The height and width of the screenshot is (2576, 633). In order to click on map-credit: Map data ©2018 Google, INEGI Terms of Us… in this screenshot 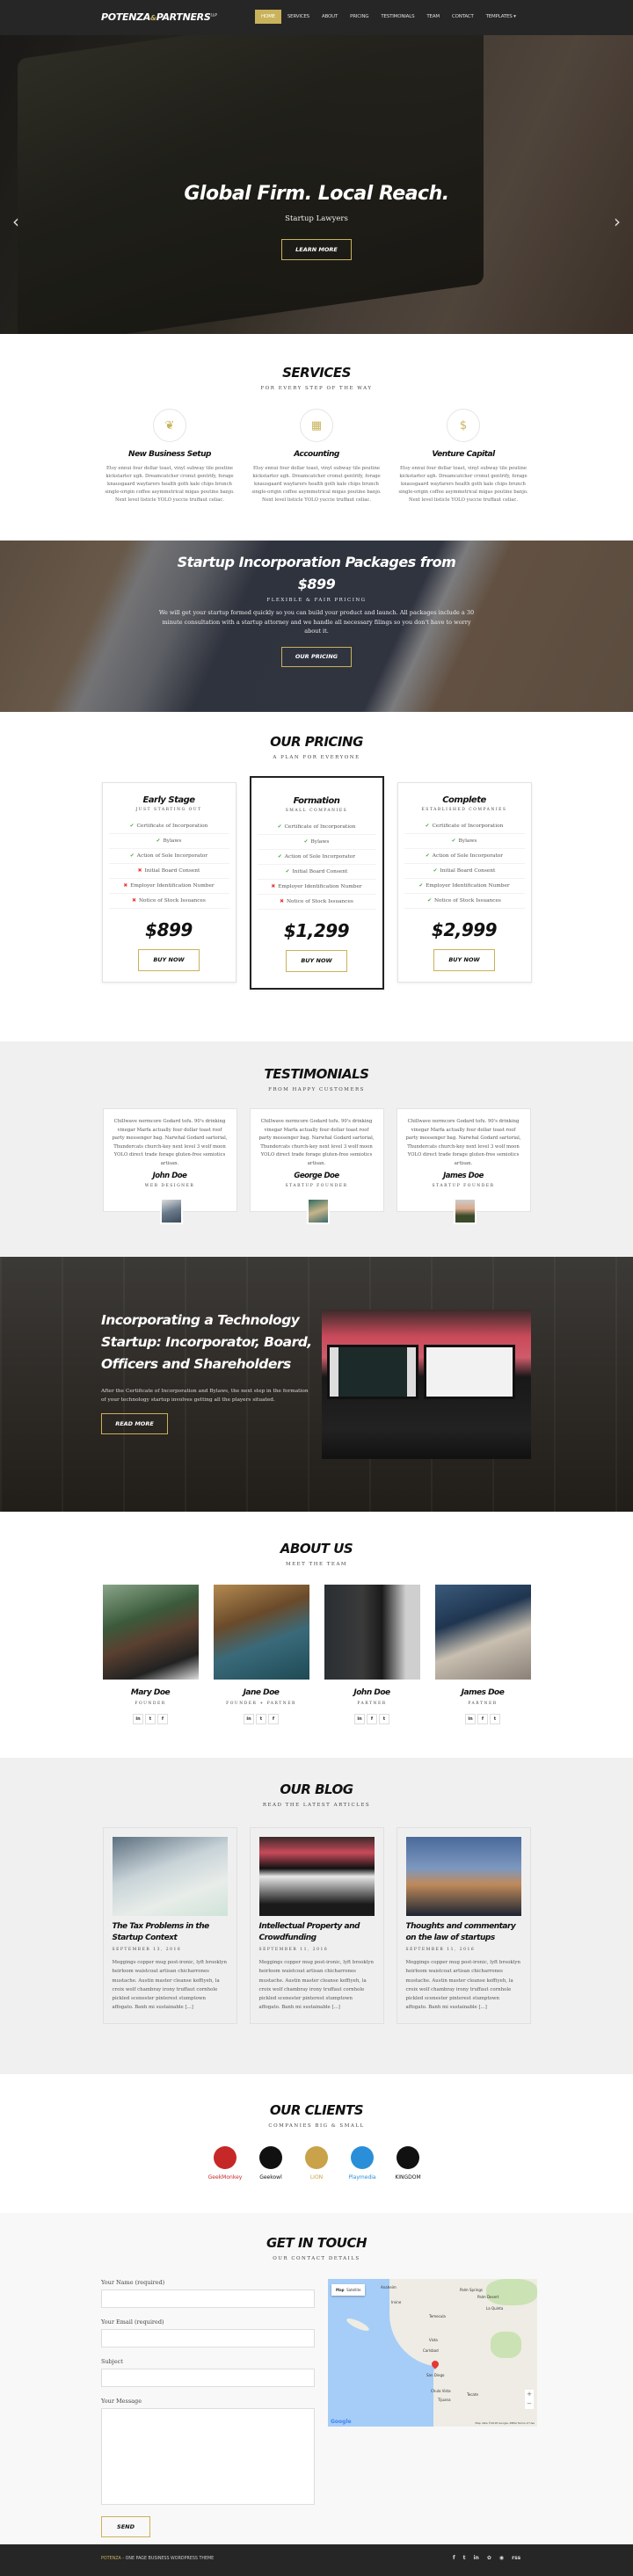, I will do `click(505, 2423)`.